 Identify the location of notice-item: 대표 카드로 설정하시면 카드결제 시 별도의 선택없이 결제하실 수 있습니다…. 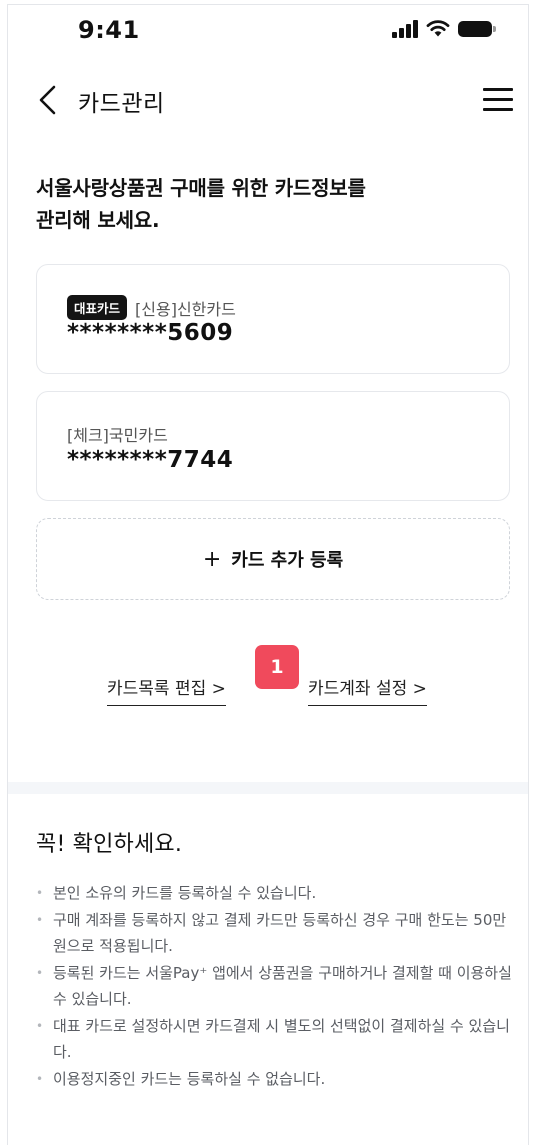
(276, 1039).